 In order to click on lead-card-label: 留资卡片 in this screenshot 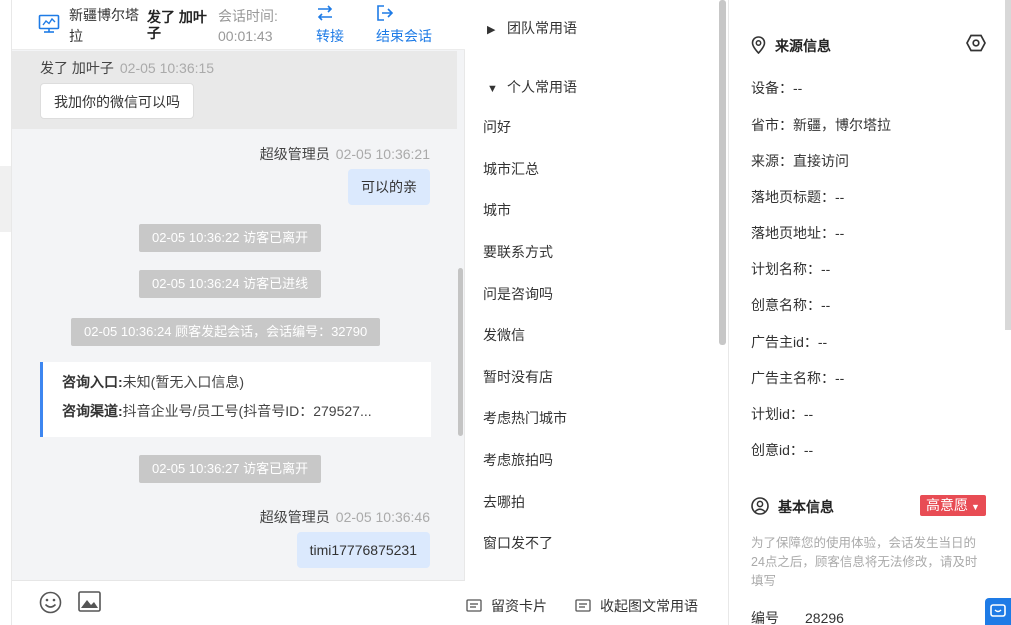, I will do `click(519, 606)`.